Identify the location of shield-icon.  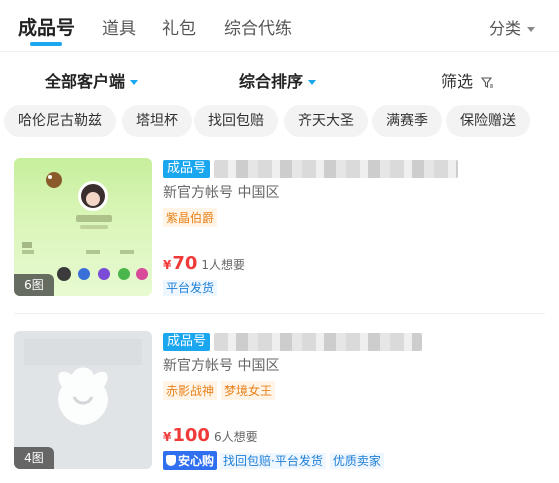
(171, 460).